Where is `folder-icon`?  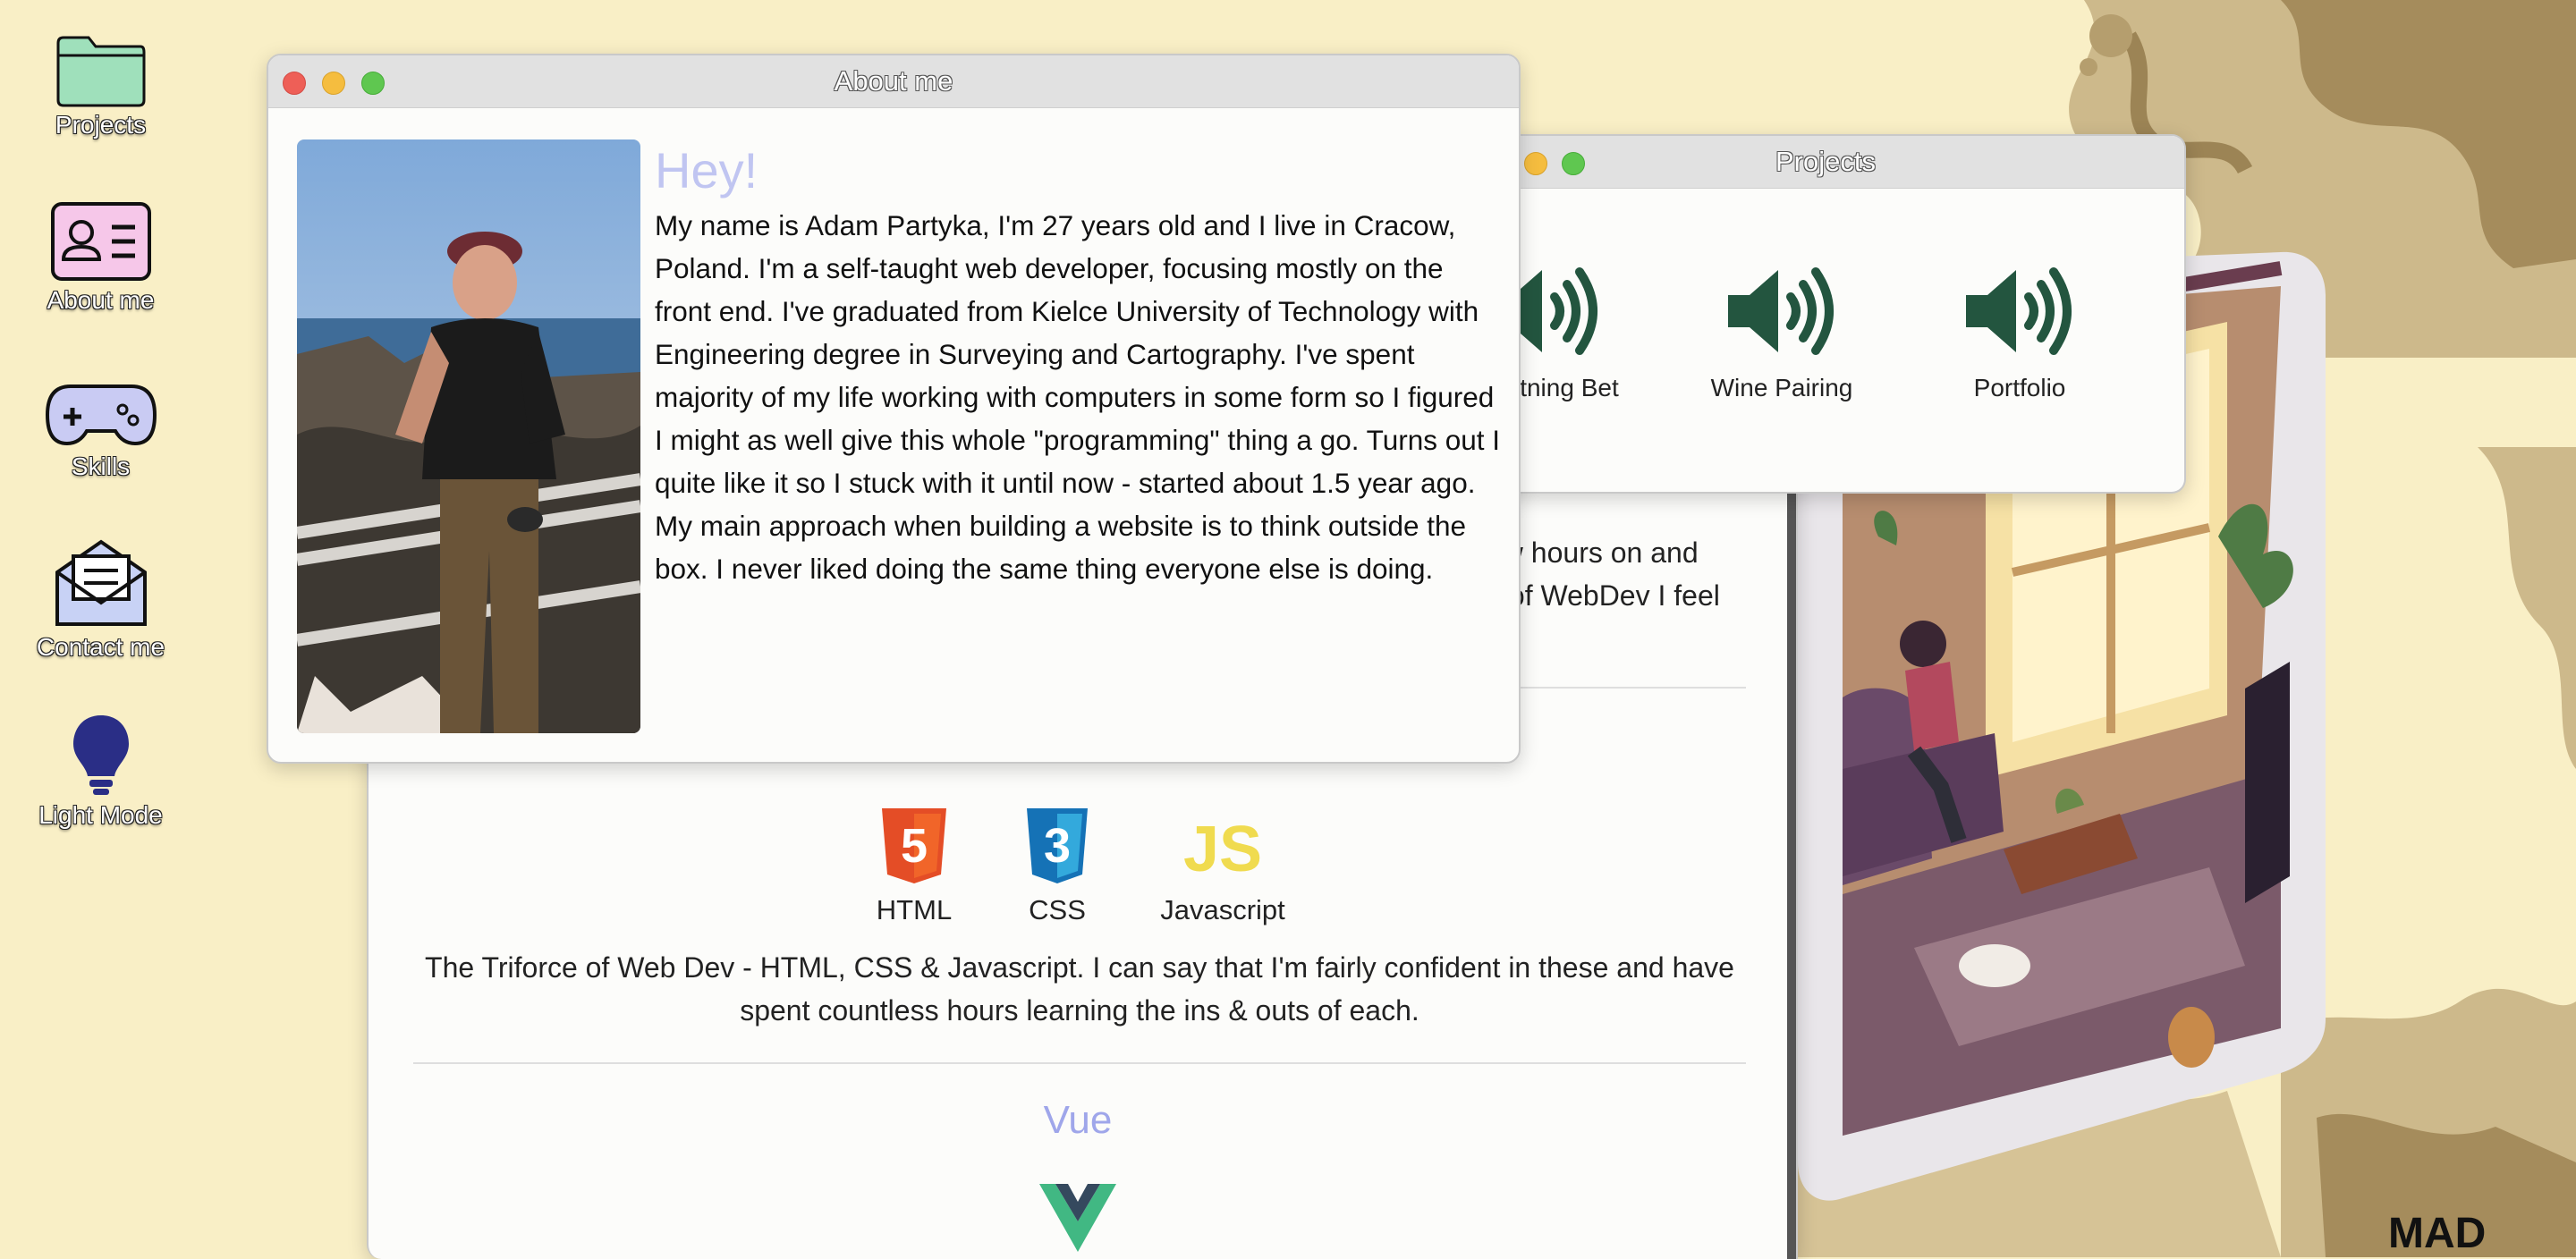
folder-icon is located at coordinates (100, 71).